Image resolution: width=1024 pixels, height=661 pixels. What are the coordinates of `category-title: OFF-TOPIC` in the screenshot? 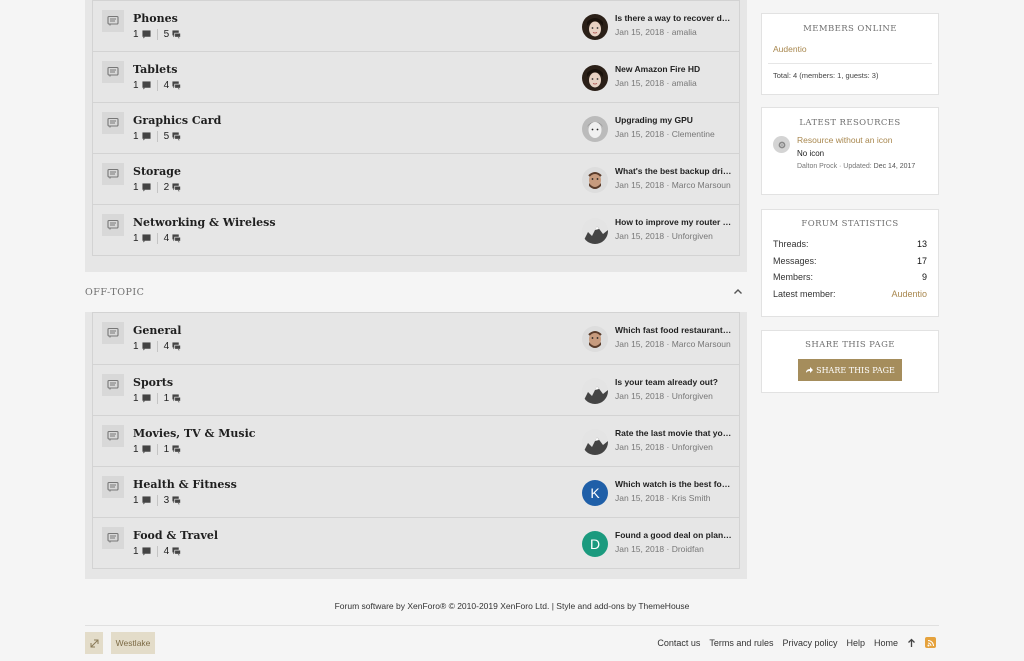 It's located at (114, 292).